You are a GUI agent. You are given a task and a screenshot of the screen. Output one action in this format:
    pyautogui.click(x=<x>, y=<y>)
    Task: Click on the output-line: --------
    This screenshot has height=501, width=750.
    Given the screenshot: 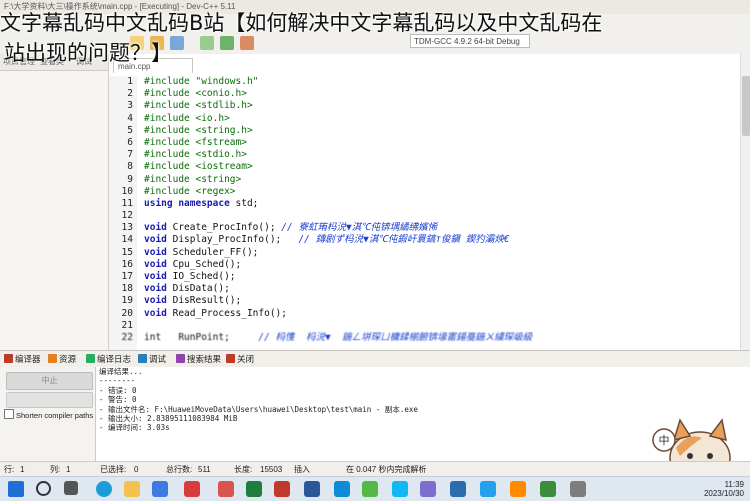 What is the action you would take?
    pyautogui.click(x=117, y=381)
    